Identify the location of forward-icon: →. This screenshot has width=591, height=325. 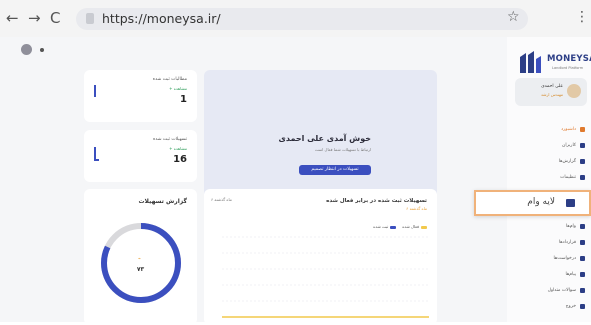
(34, 18).